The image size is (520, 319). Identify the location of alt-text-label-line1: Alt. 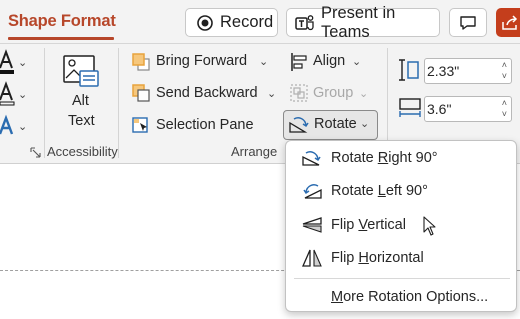
(80, 101).